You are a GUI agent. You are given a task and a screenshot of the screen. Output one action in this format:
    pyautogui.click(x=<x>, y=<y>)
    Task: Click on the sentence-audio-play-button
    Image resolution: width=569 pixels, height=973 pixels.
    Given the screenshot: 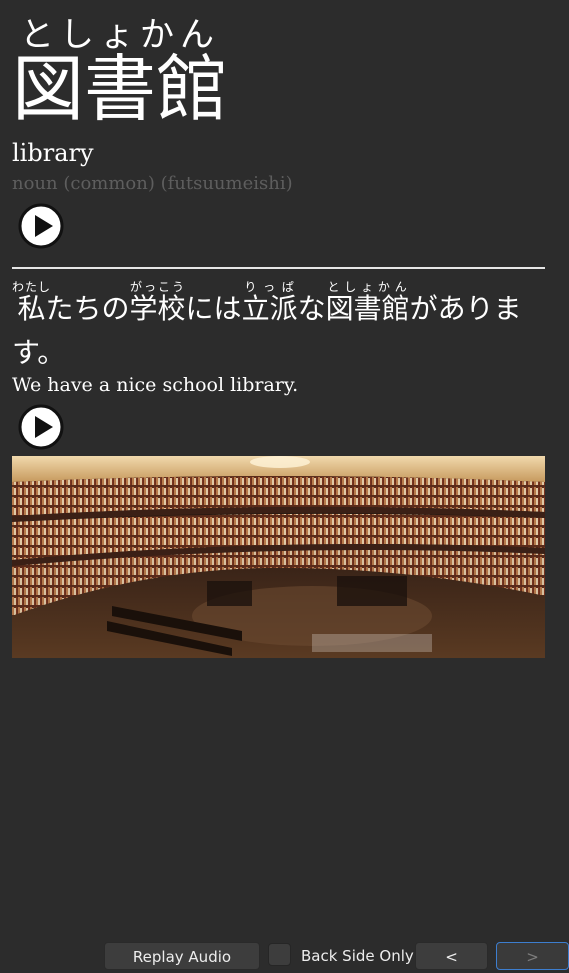 What is the action you would take?
    pyautogui.click(x=41, y=427)
    